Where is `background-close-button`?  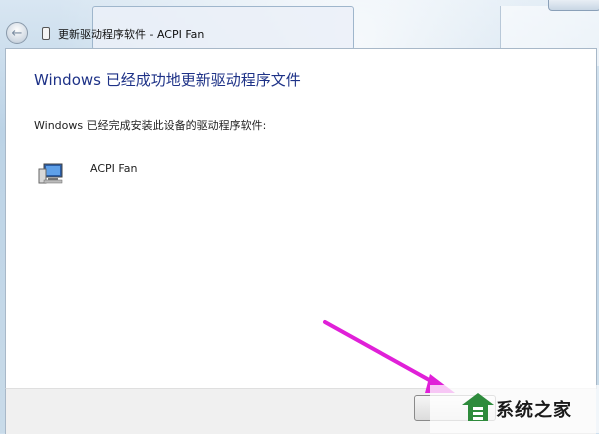 background-close-button is located at coordinates (573, 5).